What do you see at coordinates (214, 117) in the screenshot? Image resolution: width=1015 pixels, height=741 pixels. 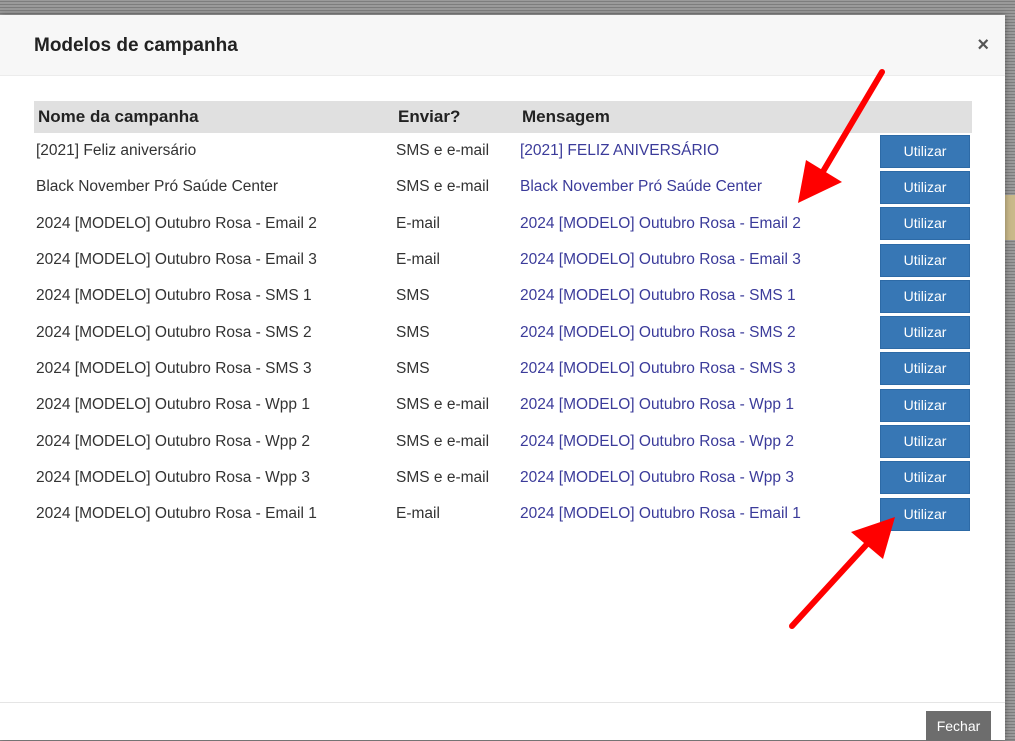 I see `column-header-name: Nome da campanha` at bounding box center [214, 117].